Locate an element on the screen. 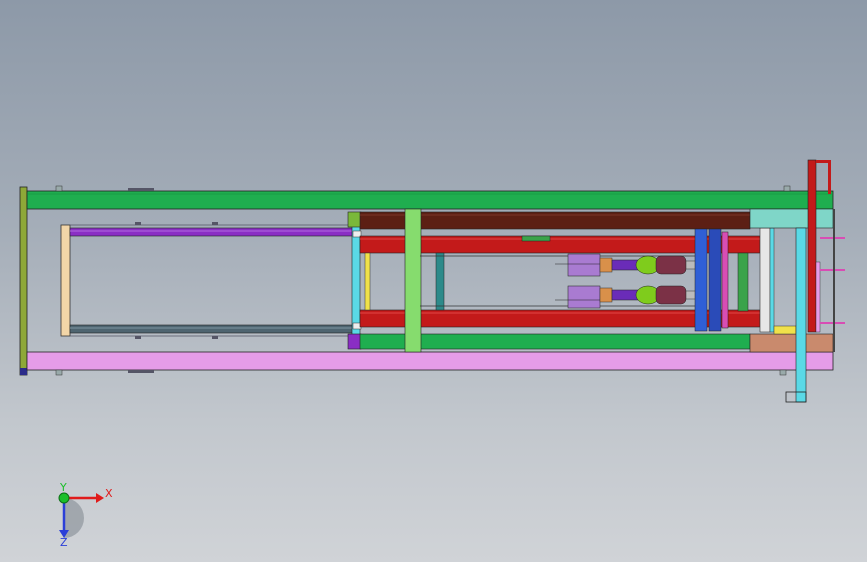 Image resolution: width=867 pixels, height=562 pixels. salmon-block is located at coordinates (791, 343).